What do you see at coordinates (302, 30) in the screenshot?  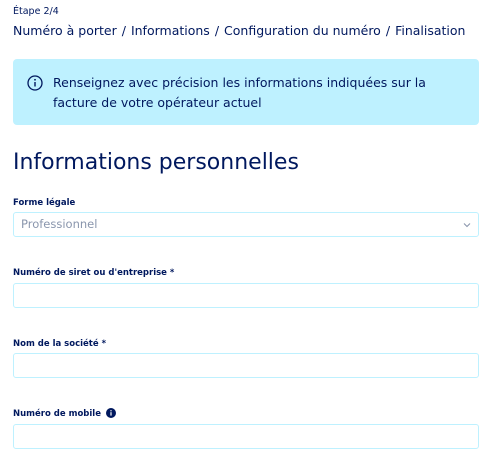 I see `breadcrumb-item-configuration: Configuration du numéro` at bounding box center [302, 30].